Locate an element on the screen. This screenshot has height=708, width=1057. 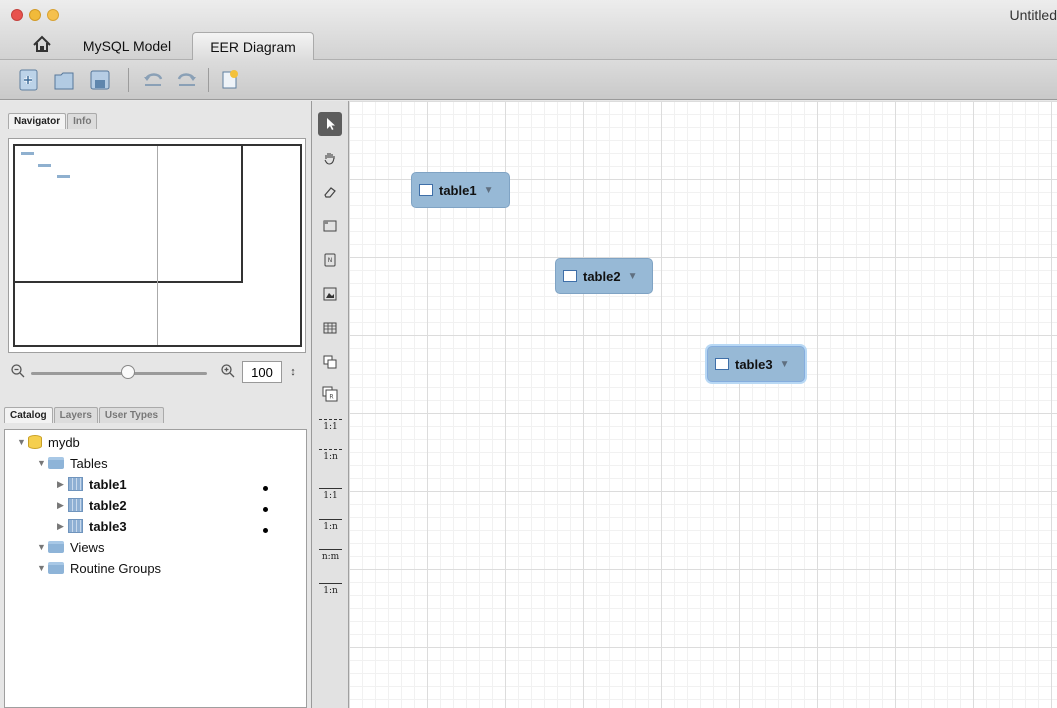
tree-item-routine-groups: ▼ Routine Groups is located at coordinates (99, 568).